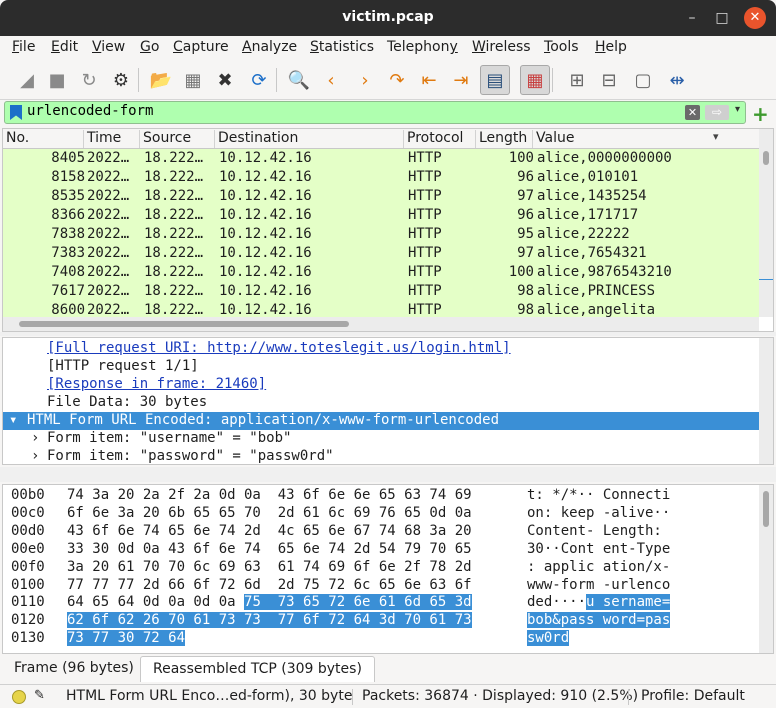 This screenshot has width=776, height=708. What do you see at coordinates (598, 495) in the screenshot?
I see `byte-ascii: t: */*·· Connecti` at bounding box center [598, 495].